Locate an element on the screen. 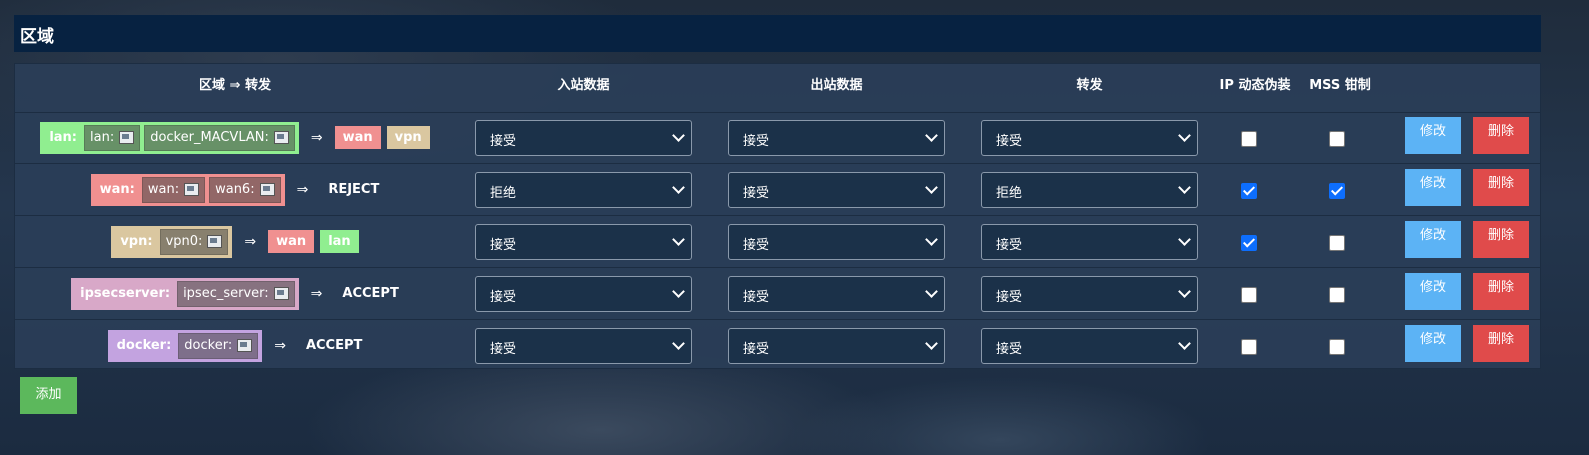 This screenshot has height=455, width=1589. table-row: vpn: vpn0: ⇒ wan lan 接受 接受 接受 修改 删除 is located at coordinates (777, 242).